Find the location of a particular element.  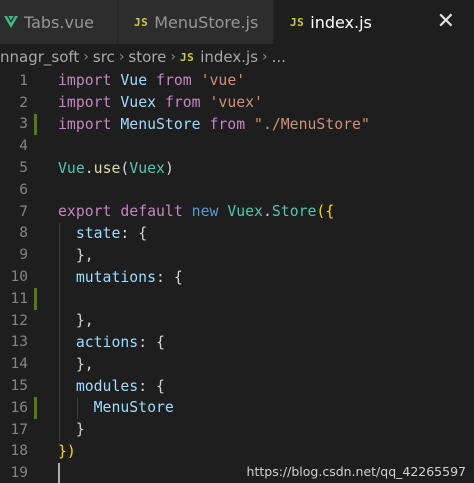

line-number: 4 is located at coordinates (23, 146).